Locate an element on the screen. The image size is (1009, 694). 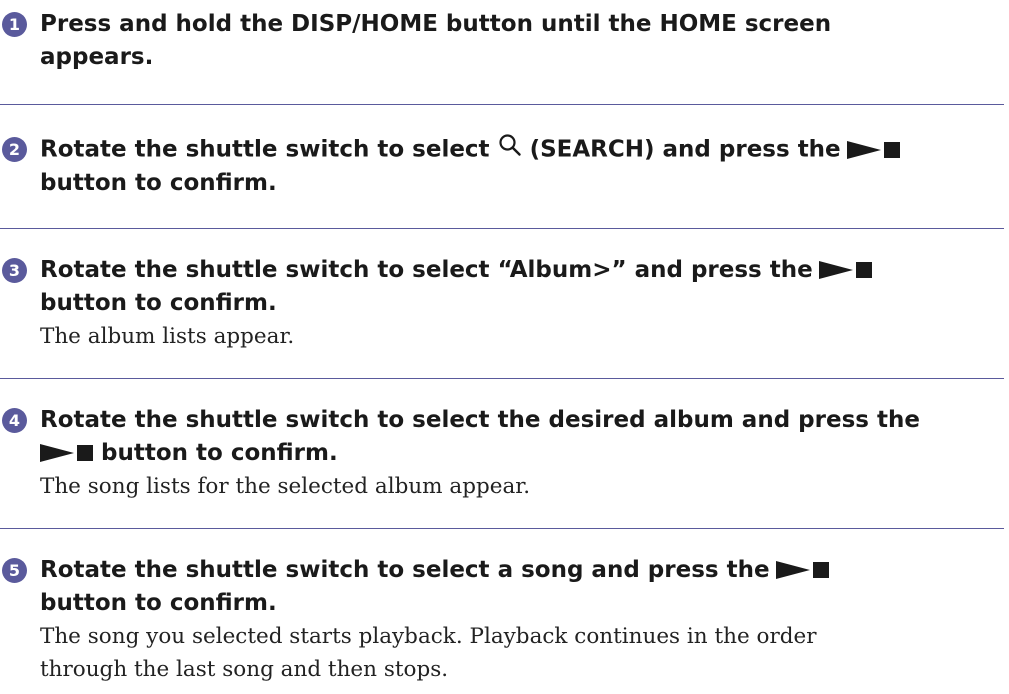
step-heading-text: (SEARCH) and press the is located at coordinates (681, 149).